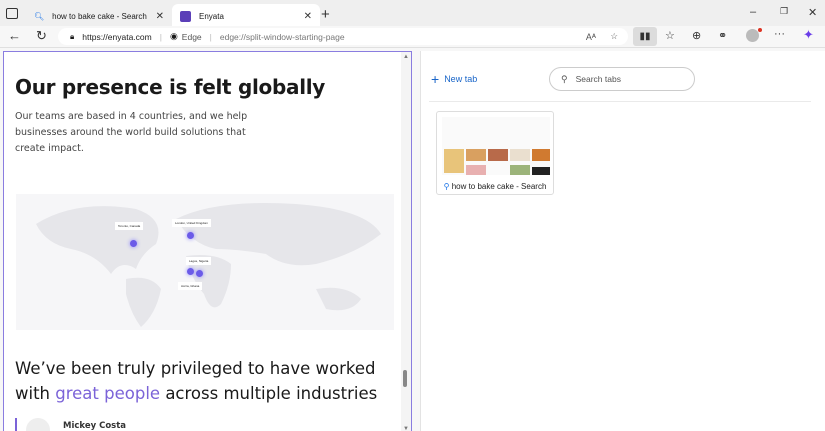 Image resolution: width=825 pixels, height=431 pixels. Describe the element at coordinates (435, 79) in the screenshot. I see `plus-icon: +` at that location.